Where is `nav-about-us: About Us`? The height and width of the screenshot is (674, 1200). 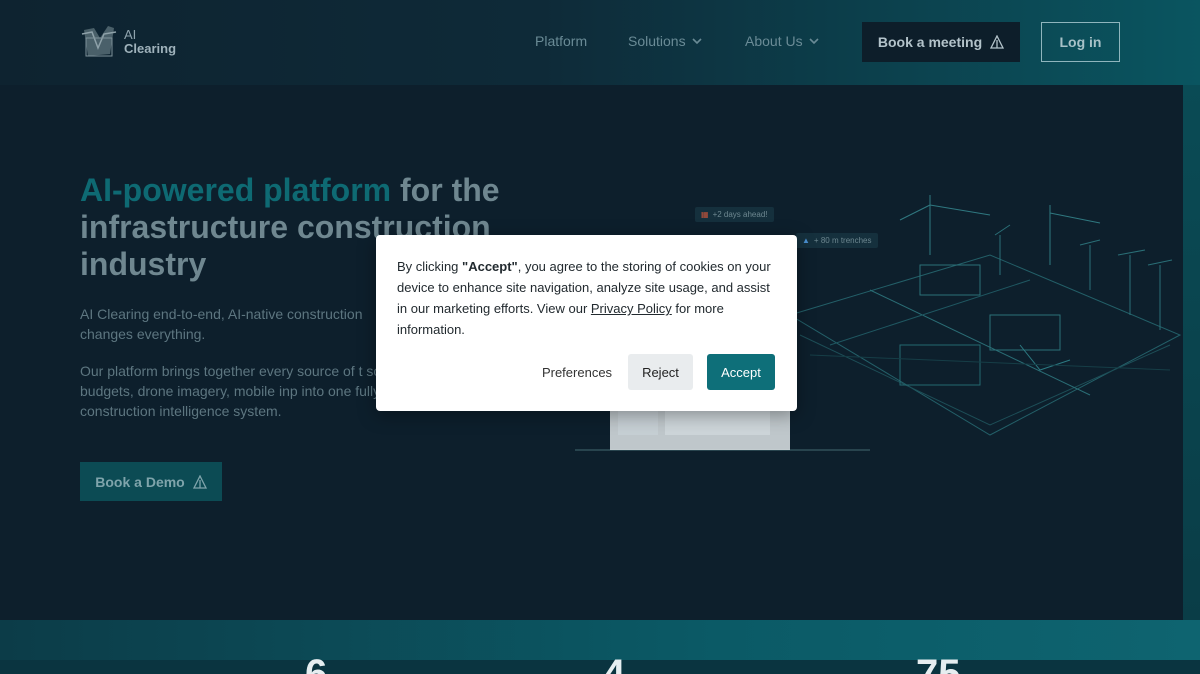 nav-about-us: About Us is located at coordinates (782, 41).